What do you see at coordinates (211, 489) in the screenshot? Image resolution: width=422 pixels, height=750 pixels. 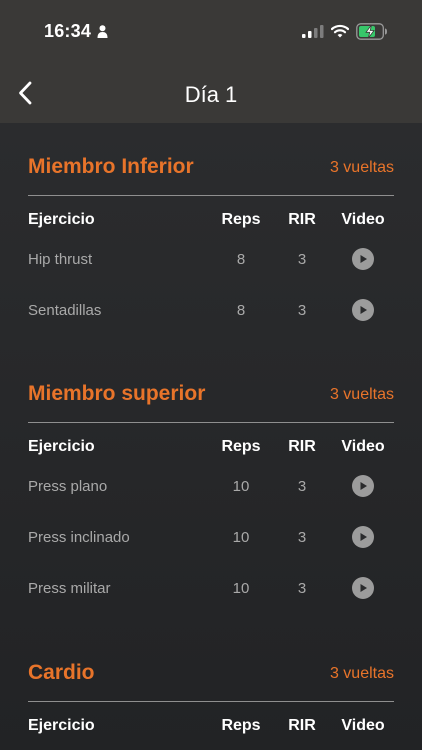 I see `table-row: Press plano 10 3` at bounding box center [211, 489].